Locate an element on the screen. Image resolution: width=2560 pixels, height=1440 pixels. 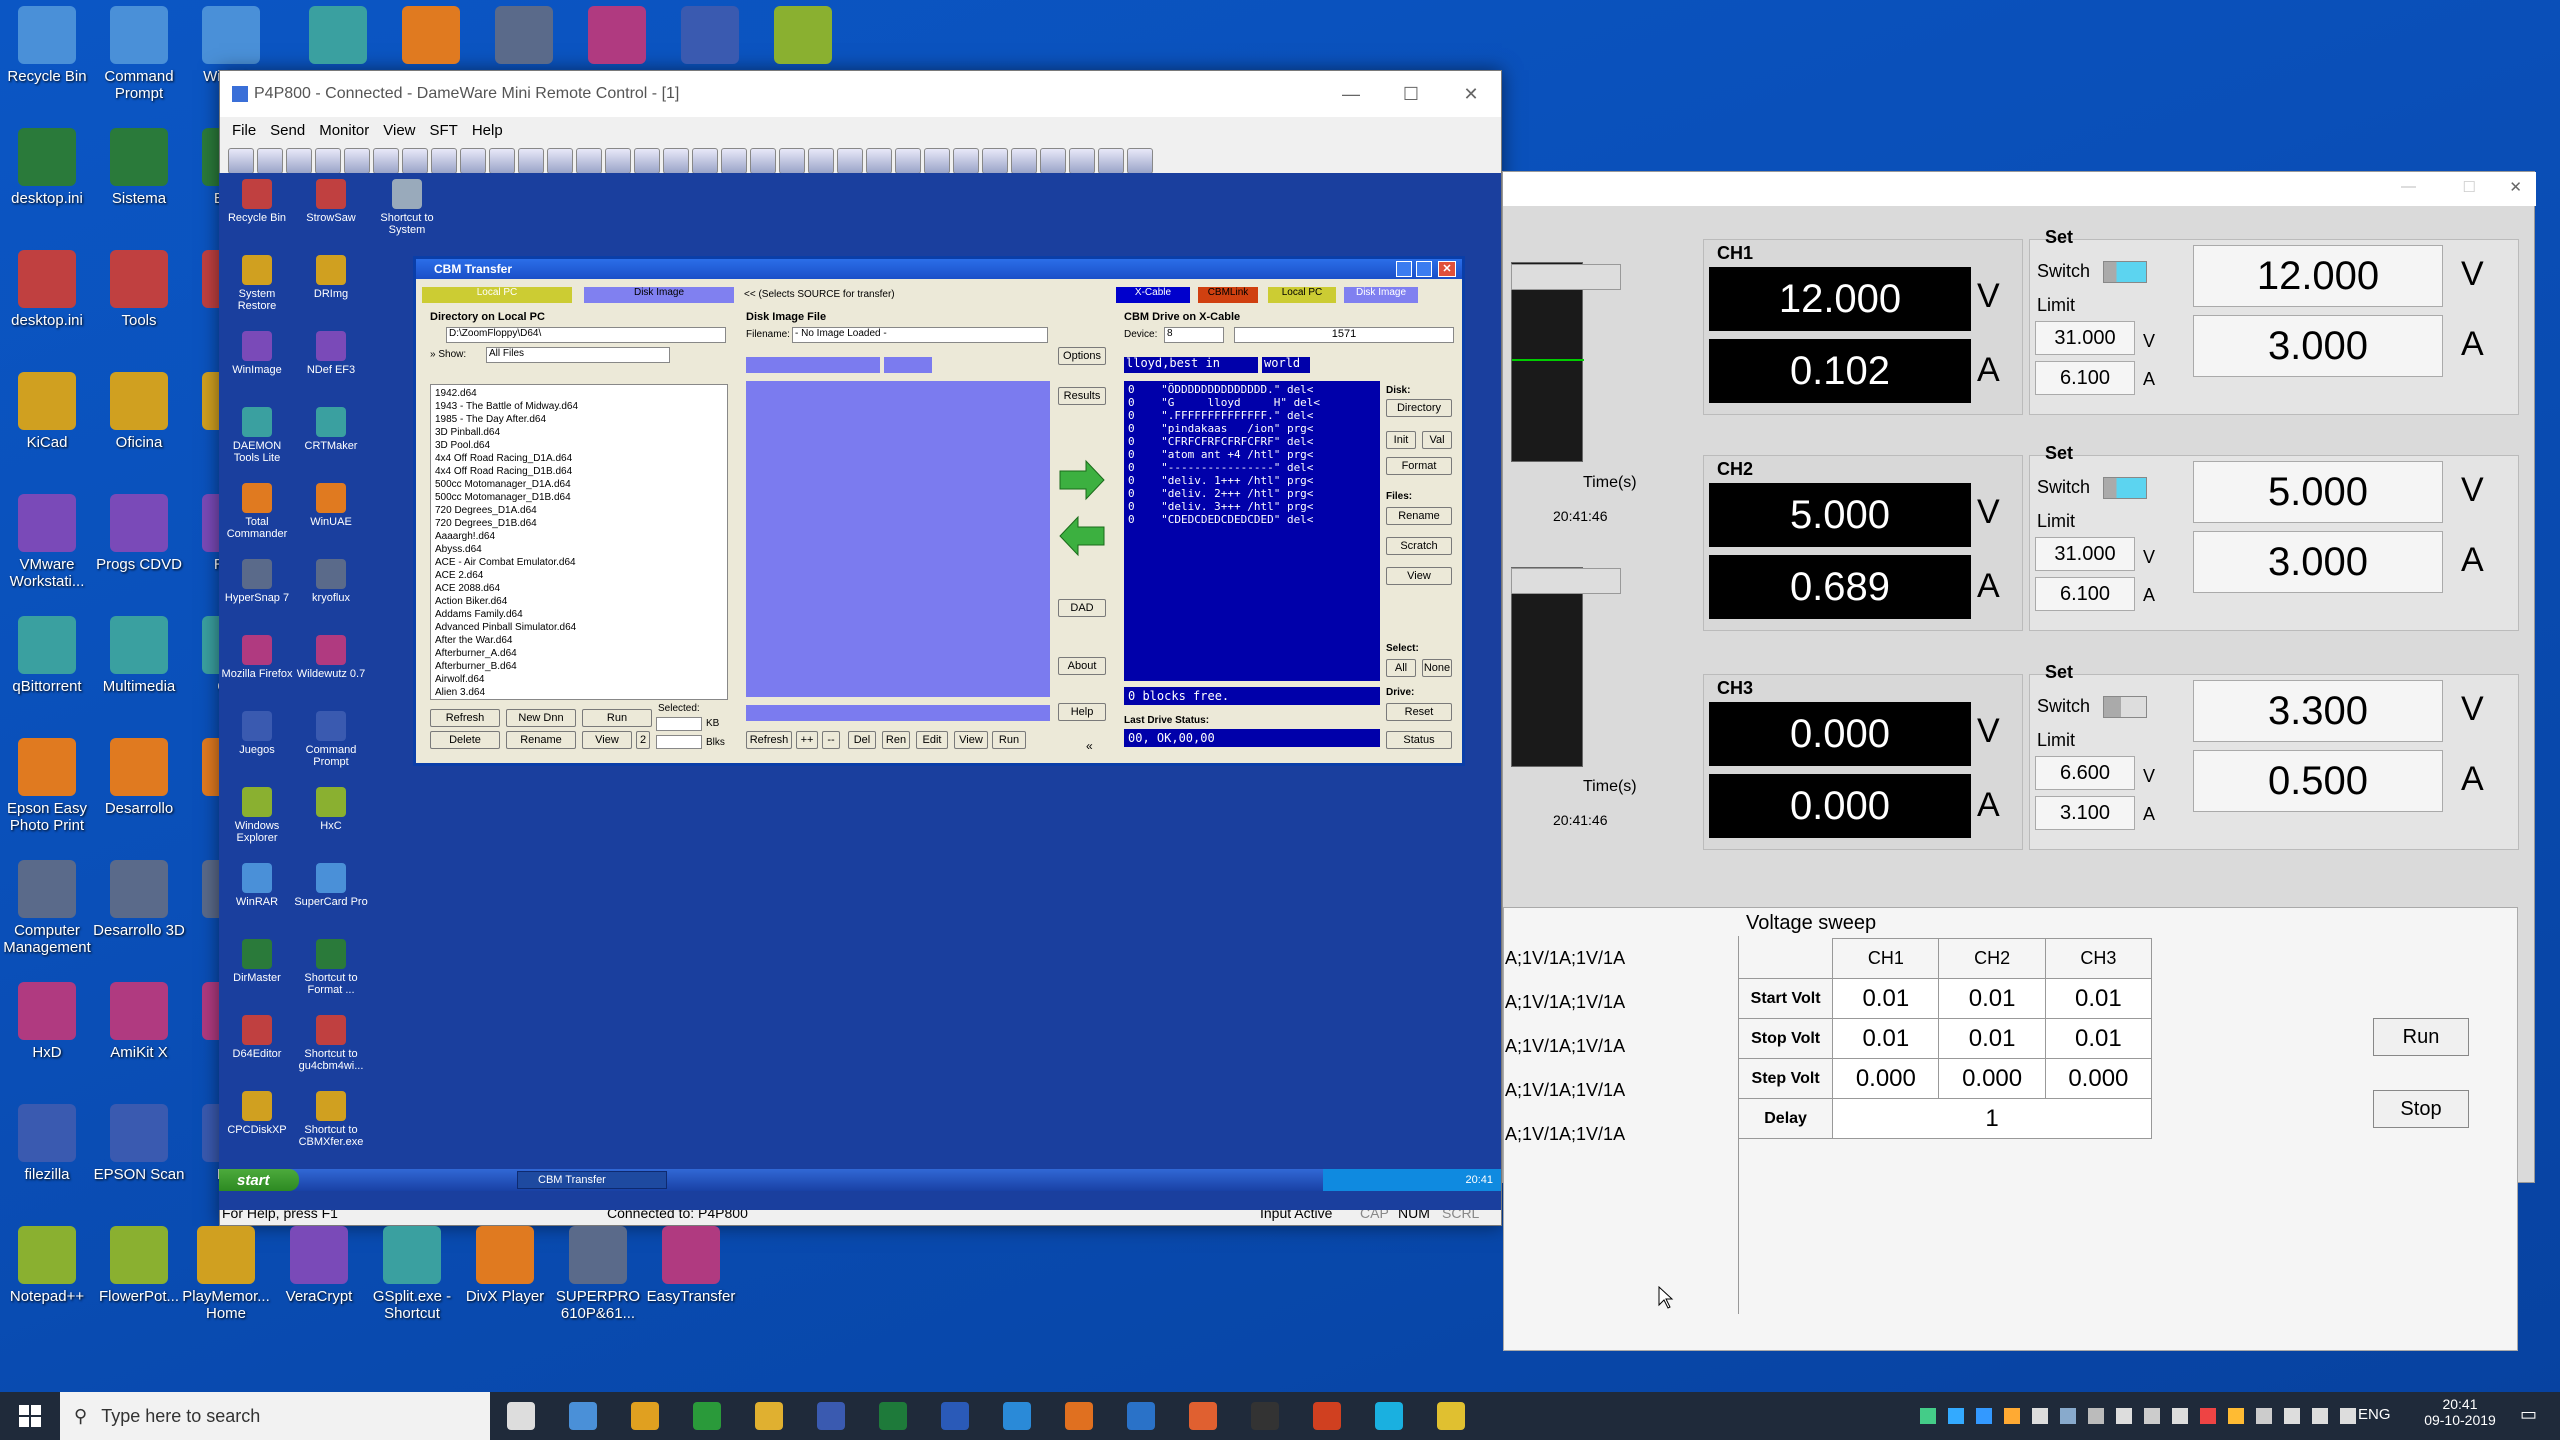
mid_btns-3-button: Del is located at coordinates (862, 740).